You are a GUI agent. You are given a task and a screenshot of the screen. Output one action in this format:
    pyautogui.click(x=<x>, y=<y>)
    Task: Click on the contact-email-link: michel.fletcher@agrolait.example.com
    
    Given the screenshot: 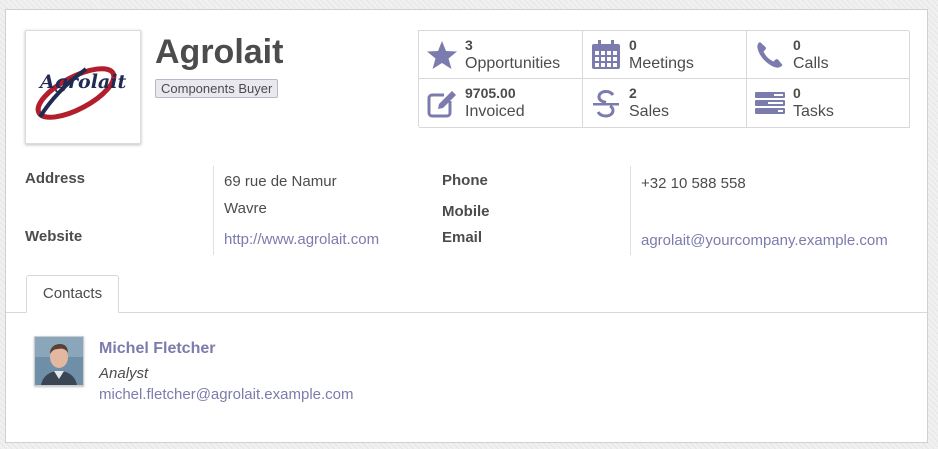 What is the action you would take?
    pyautogui.click(x=226, y=394)
    